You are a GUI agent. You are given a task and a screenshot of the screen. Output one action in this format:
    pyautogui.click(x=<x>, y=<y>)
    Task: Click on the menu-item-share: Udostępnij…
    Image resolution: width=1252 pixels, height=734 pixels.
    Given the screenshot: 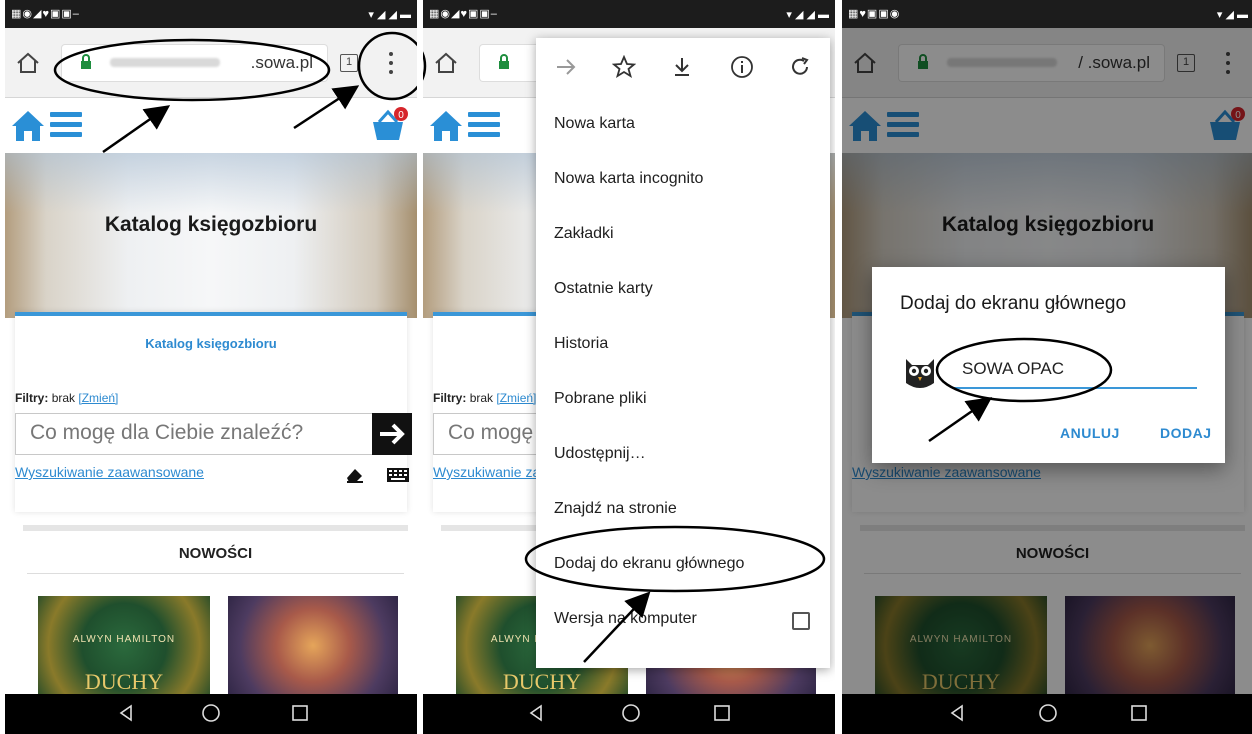 What is the action you would take?
    pyautogui.click(x=600, y=454)
    